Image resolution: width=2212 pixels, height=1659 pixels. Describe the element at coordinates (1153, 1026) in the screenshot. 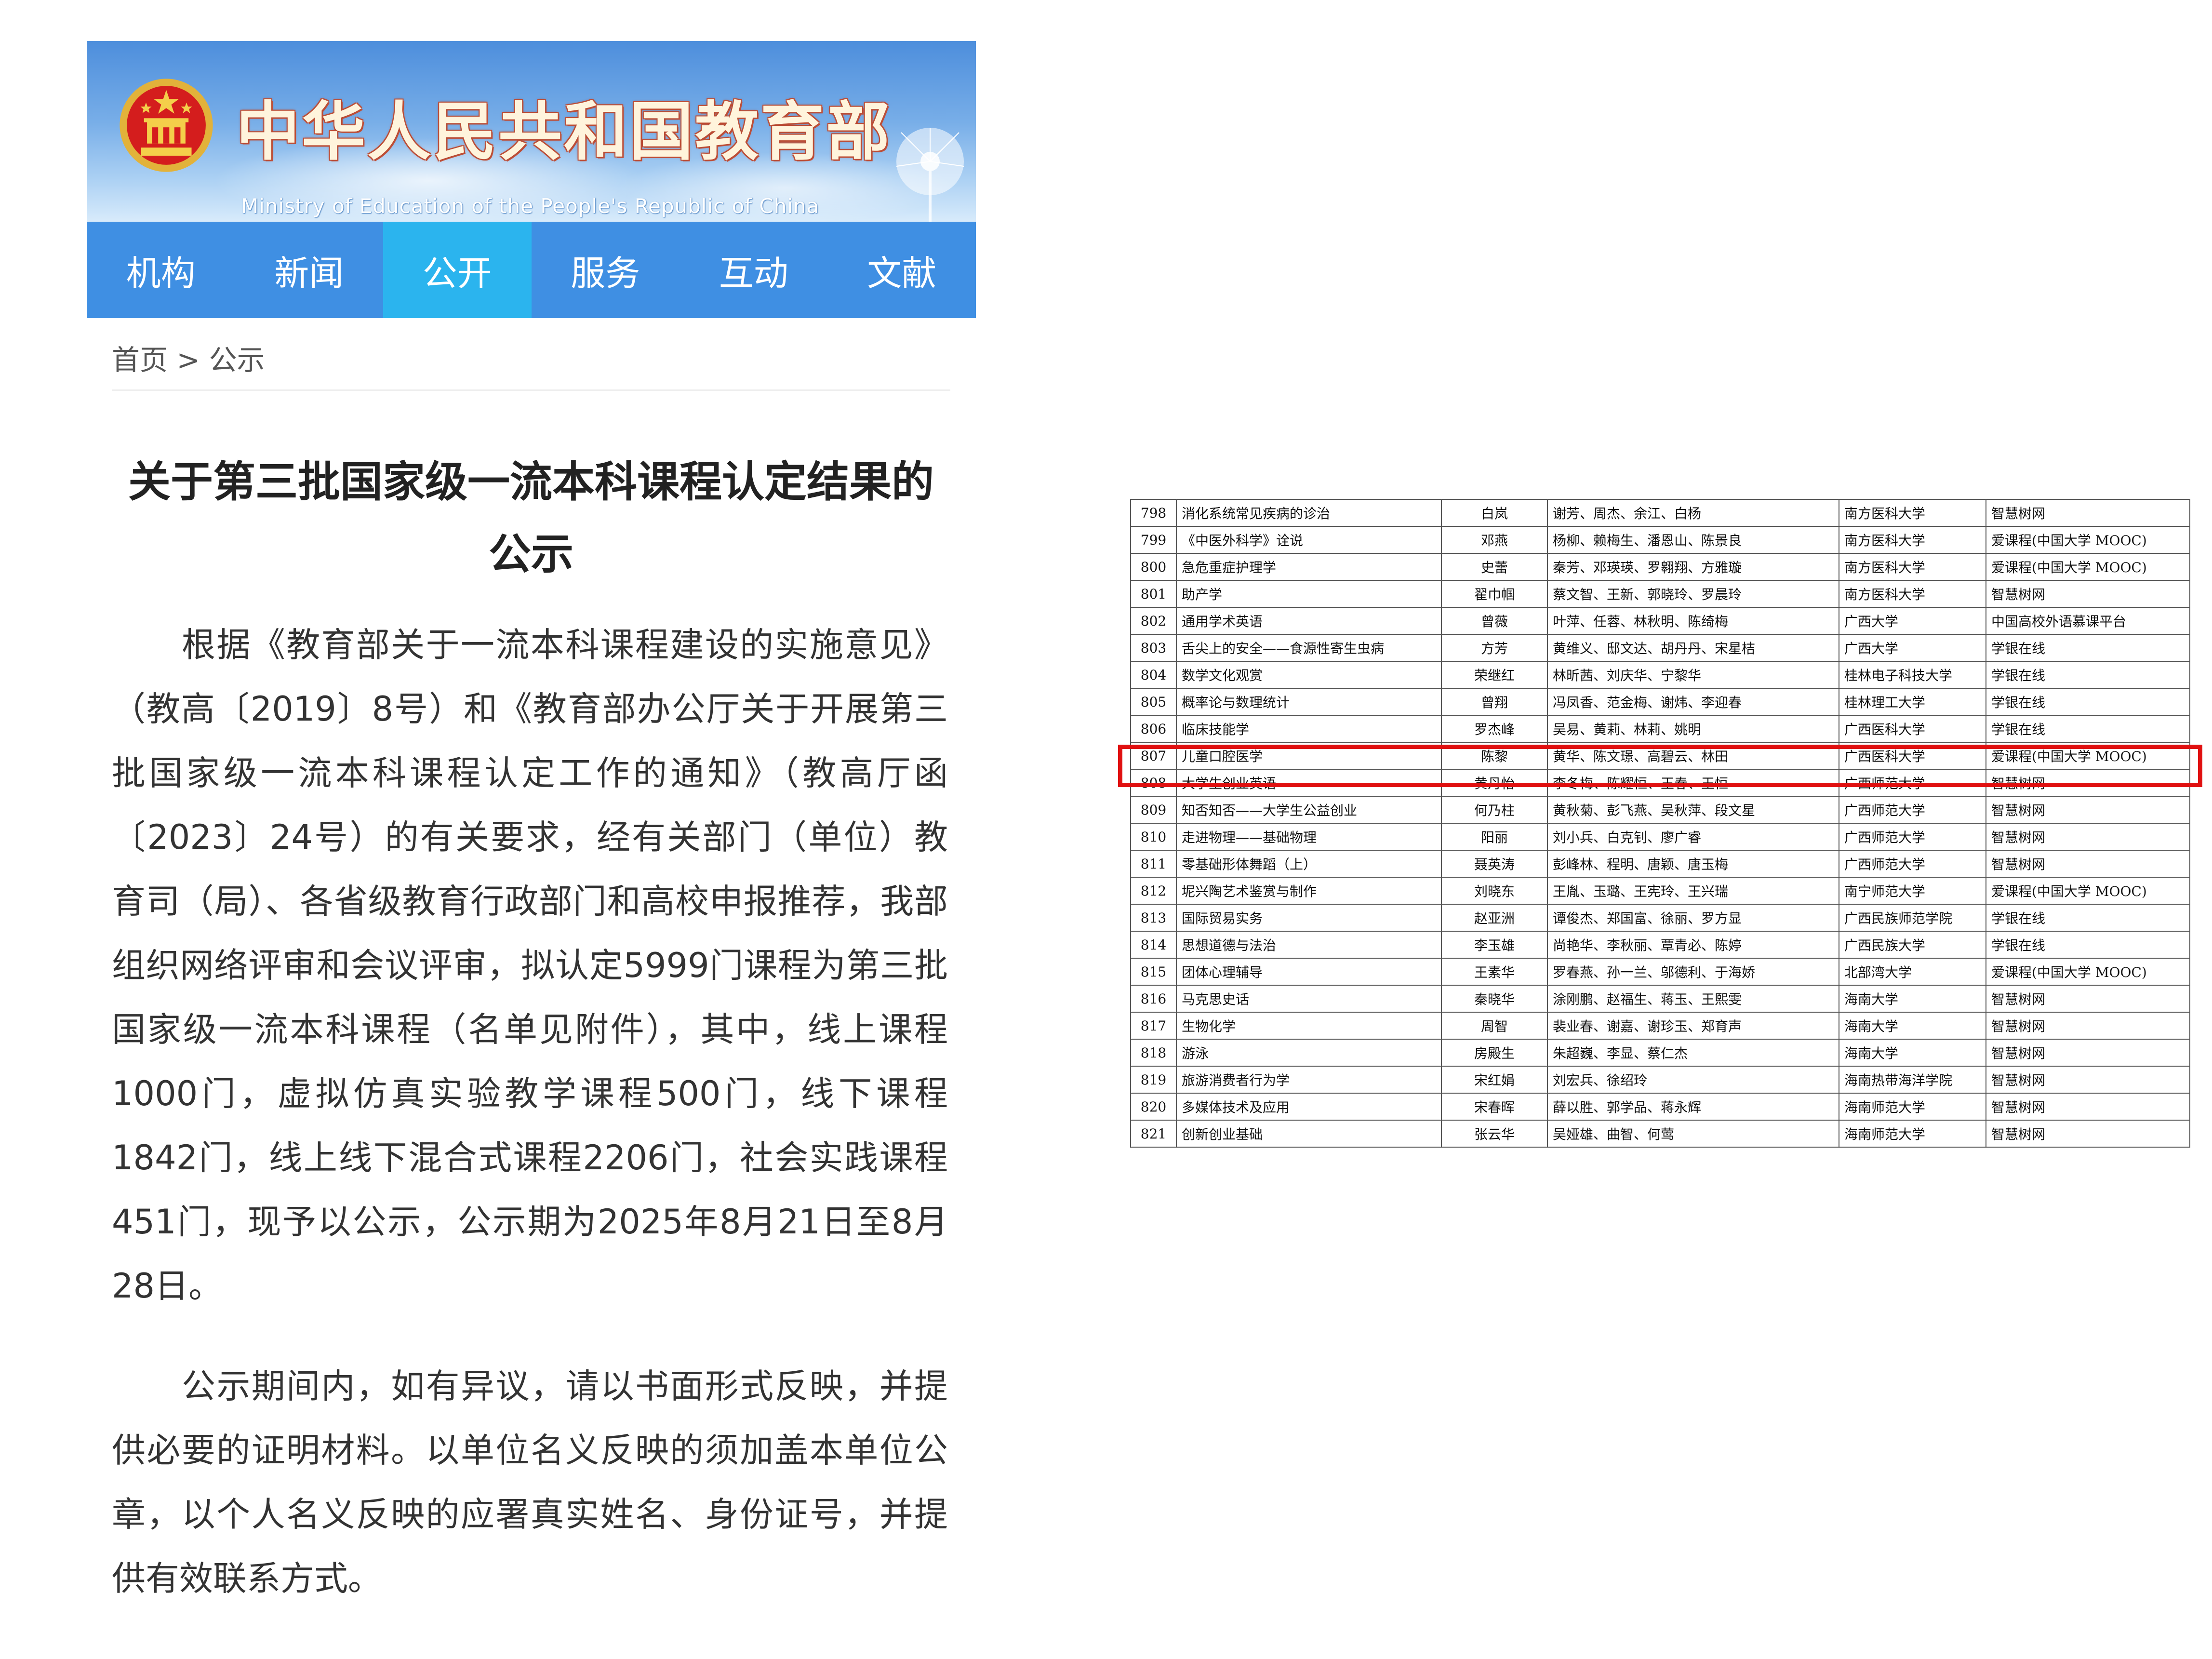

I see `course-number-cell: 817` at that location.